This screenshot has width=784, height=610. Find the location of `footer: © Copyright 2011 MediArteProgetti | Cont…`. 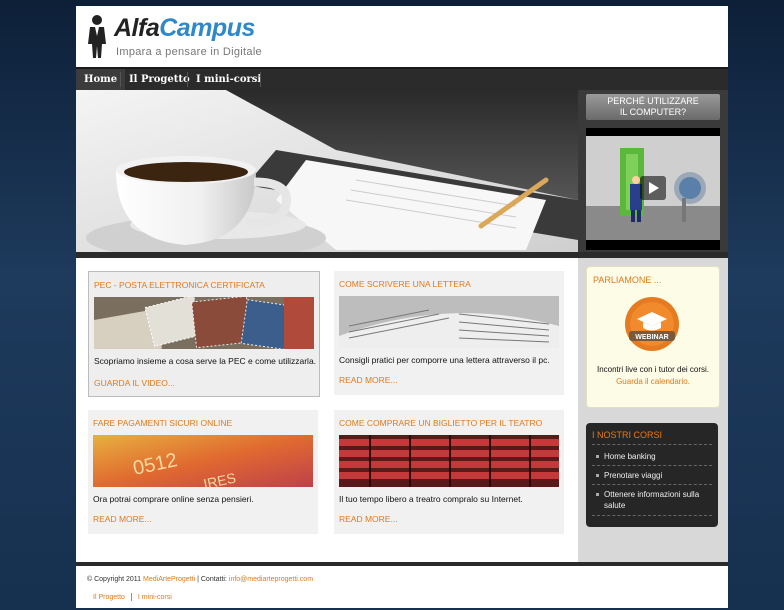

footer: © Copyright 2011 MediArteProgetti | Cont… is located at coordinates (402, 587).